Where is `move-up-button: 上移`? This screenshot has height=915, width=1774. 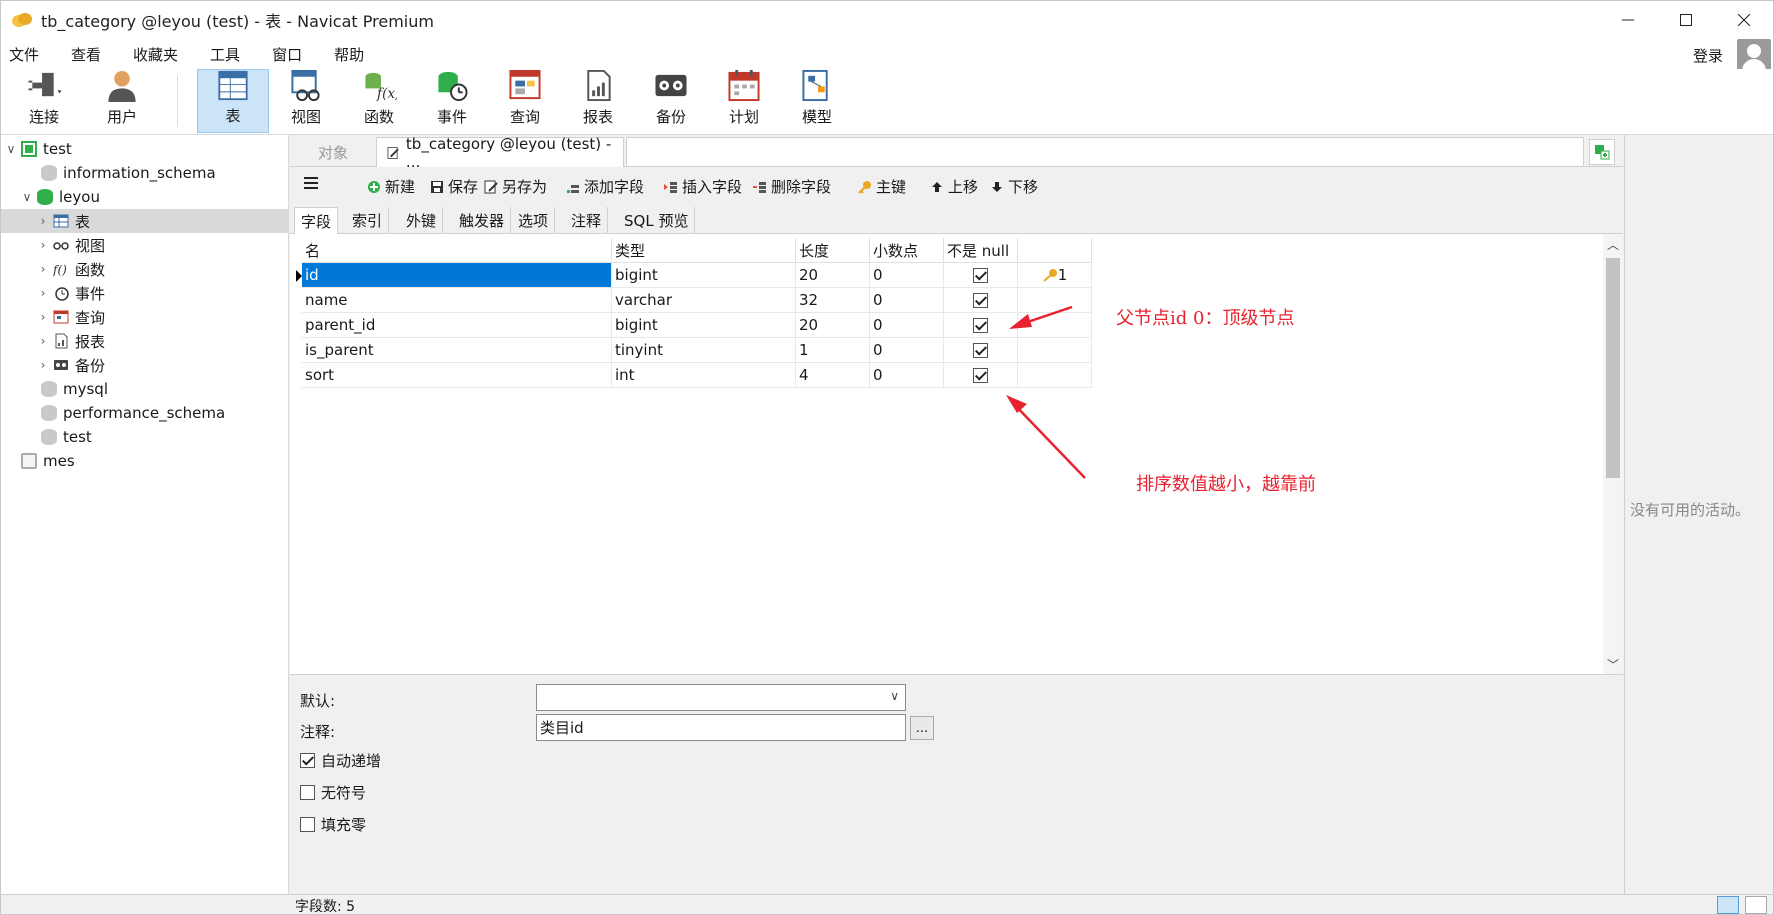
move-up-button: 上移 is located at coordinates (954, 186).